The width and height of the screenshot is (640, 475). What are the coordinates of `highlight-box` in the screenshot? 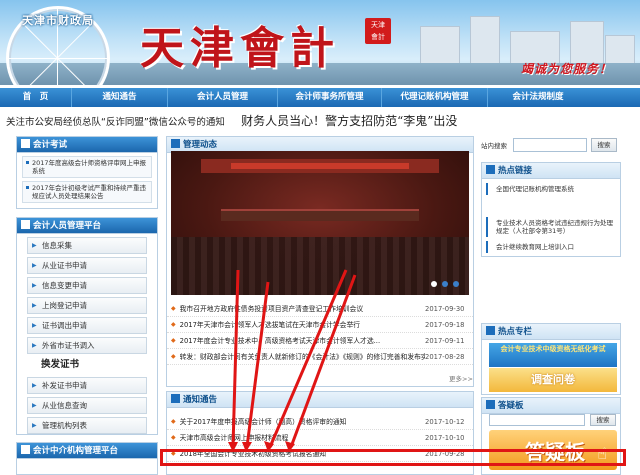 It's located at (393, 457).